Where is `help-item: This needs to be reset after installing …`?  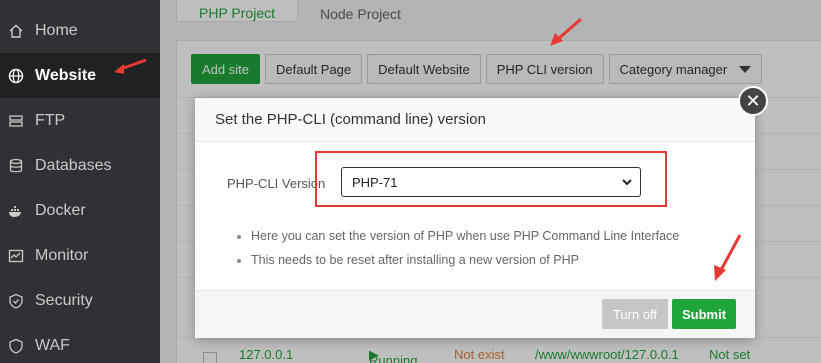 help-item: This needs to be reset after installing … is located at coordinates (457, 260).